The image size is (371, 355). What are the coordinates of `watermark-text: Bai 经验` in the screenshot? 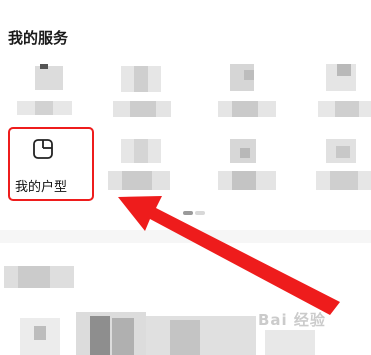 It's located at (292, 320).